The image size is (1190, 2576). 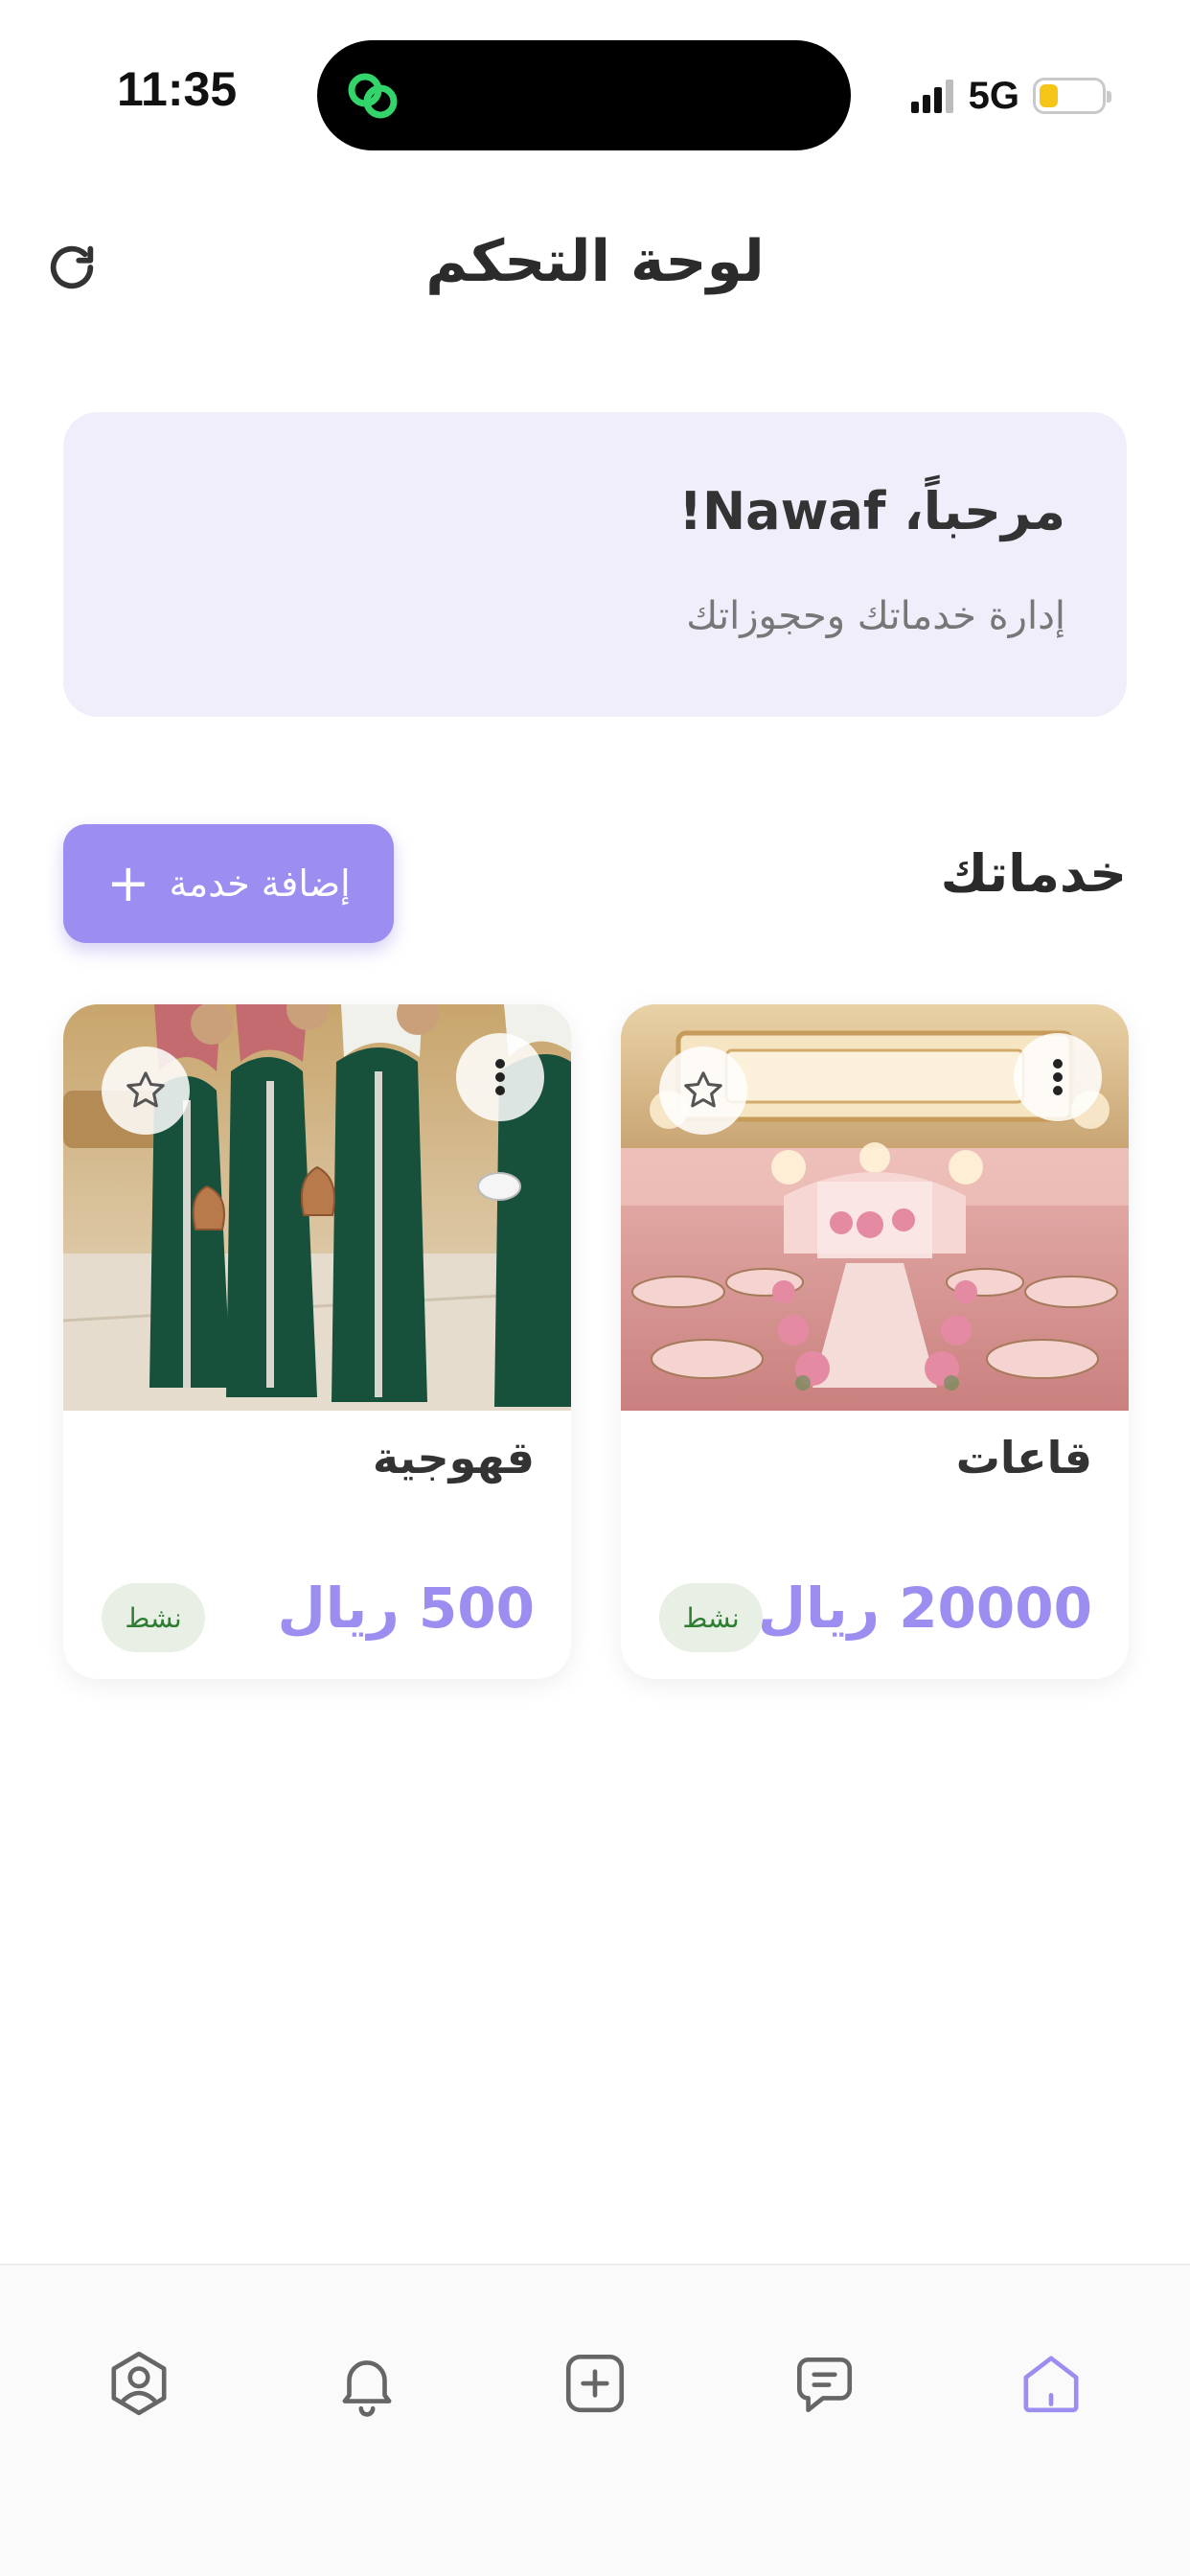 I want to click on status-time: 11:35, so click(x=178, y=89).